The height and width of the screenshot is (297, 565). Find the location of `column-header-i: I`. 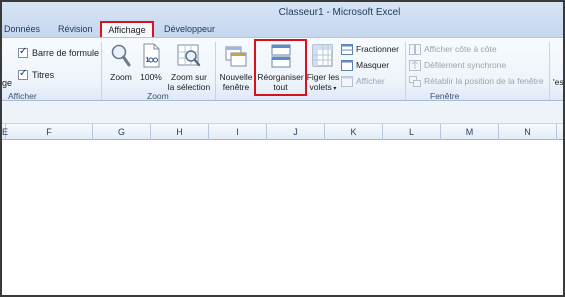

column-header-i: I is located at coordinates (238, 132).